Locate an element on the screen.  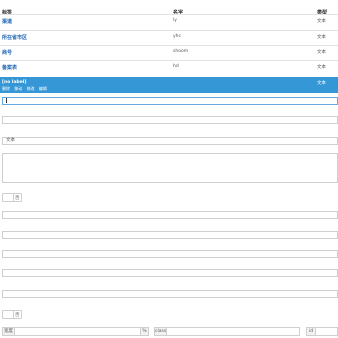
delete-action: 删除 is located at coordinates (6, 88).